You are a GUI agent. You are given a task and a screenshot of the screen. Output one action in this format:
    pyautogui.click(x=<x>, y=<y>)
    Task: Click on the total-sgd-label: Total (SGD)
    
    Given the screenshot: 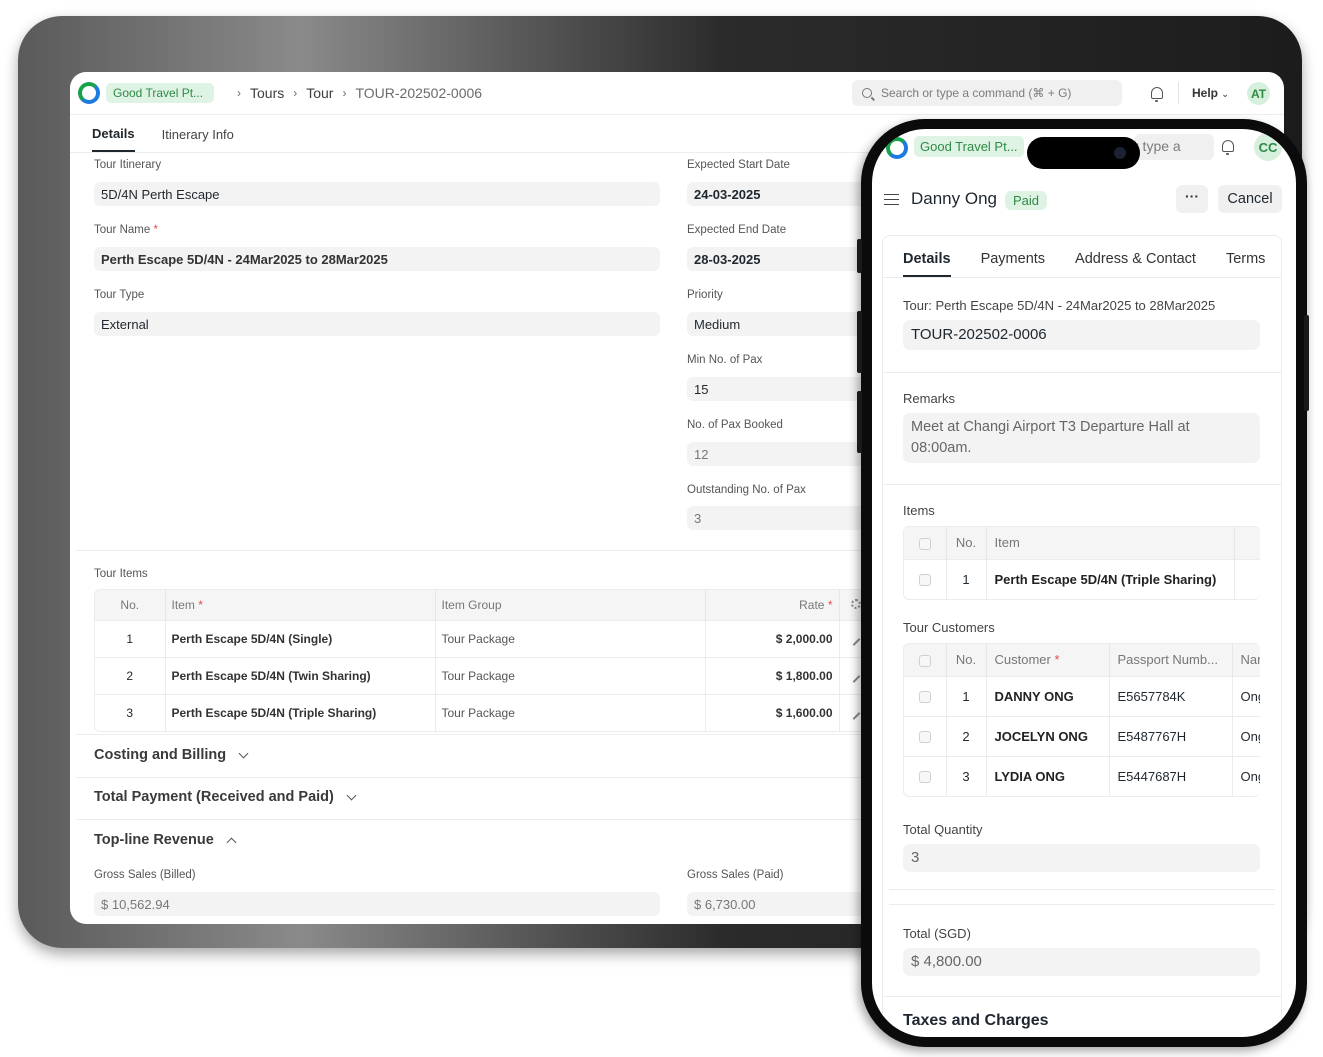 What is the action you would take?
    pyautogui.click(x=937, y=933)
    